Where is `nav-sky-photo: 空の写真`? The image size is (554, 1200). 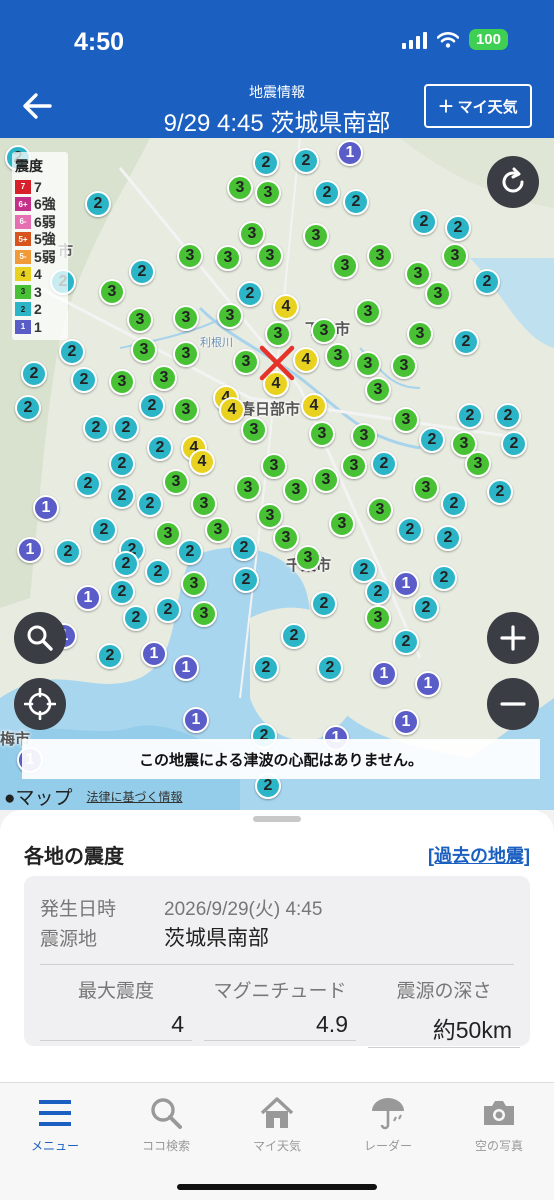 nav-sky-photo: 空の写真 is located at coordinates (499, 1123).